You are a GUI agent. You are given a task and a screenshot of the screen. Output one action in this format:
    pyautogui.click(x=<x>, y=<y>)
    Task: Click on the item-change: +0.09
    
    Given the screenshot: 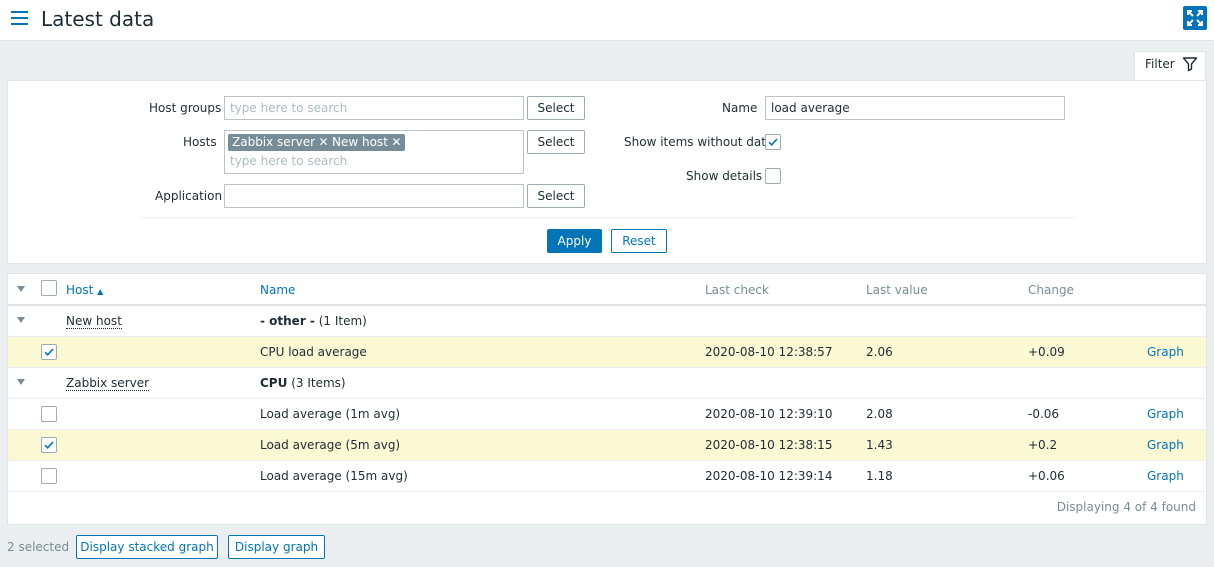 What is the action you would take?
    pyautogui.click(x=1046, y=352)
    